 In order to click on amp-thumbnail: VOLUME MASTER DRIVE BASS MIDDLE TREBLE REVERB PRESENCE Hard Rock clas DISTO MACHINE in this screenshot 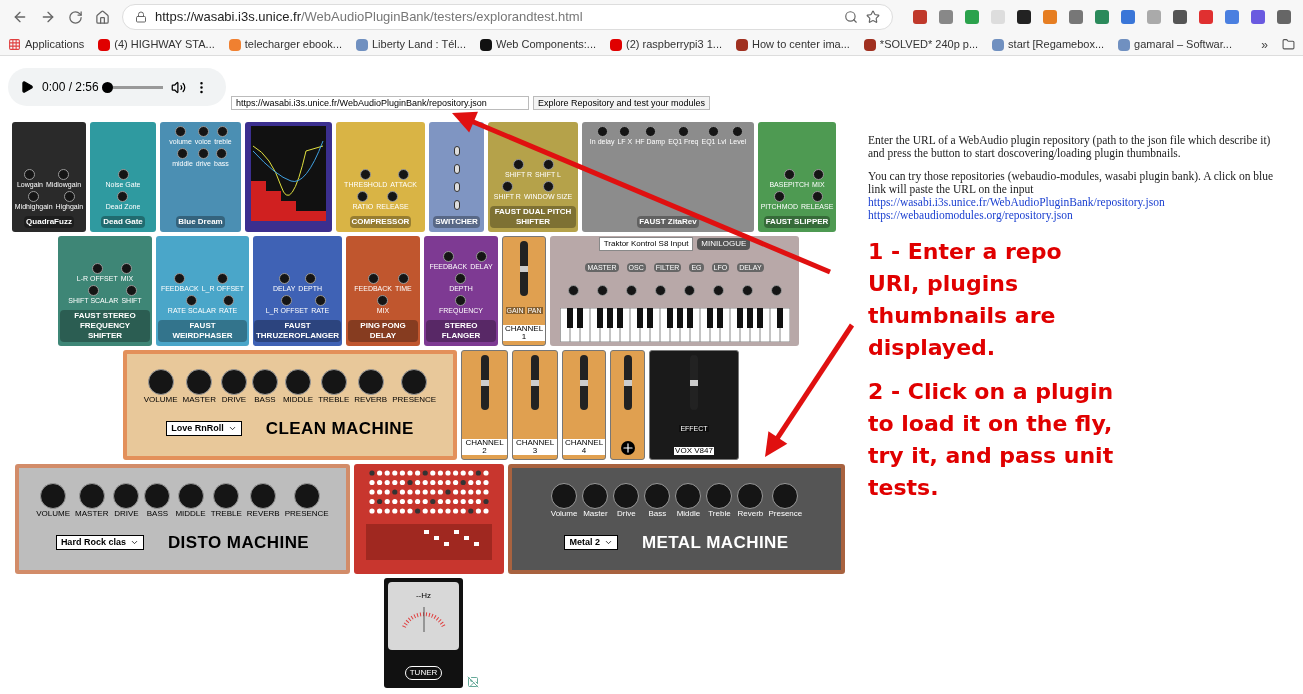, I will do `click(182, 519)`.